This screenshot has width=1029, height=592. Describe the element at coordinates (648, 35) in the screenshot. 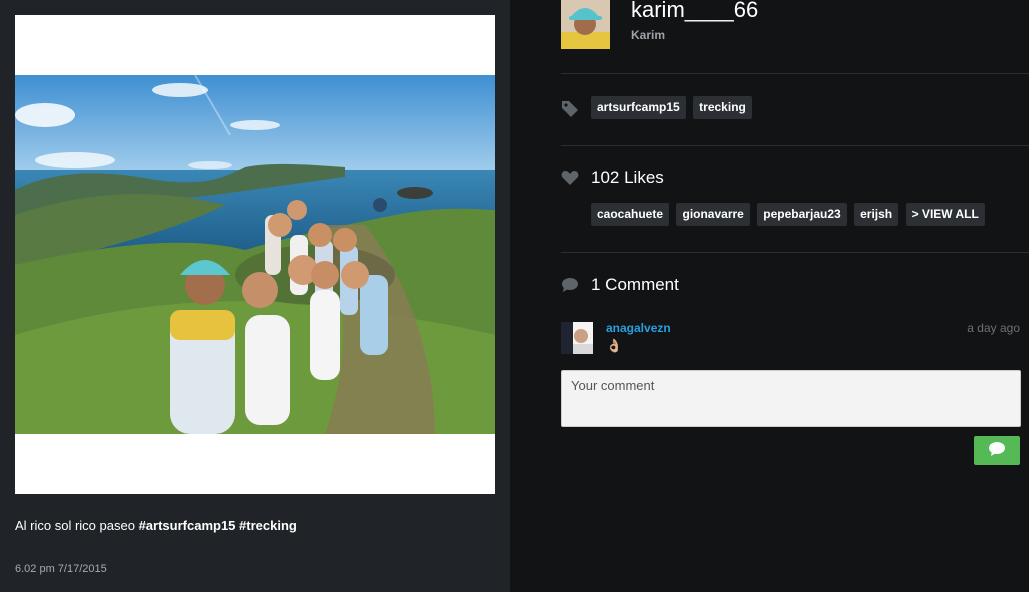

I see `user-full-name: Karim` at that location.